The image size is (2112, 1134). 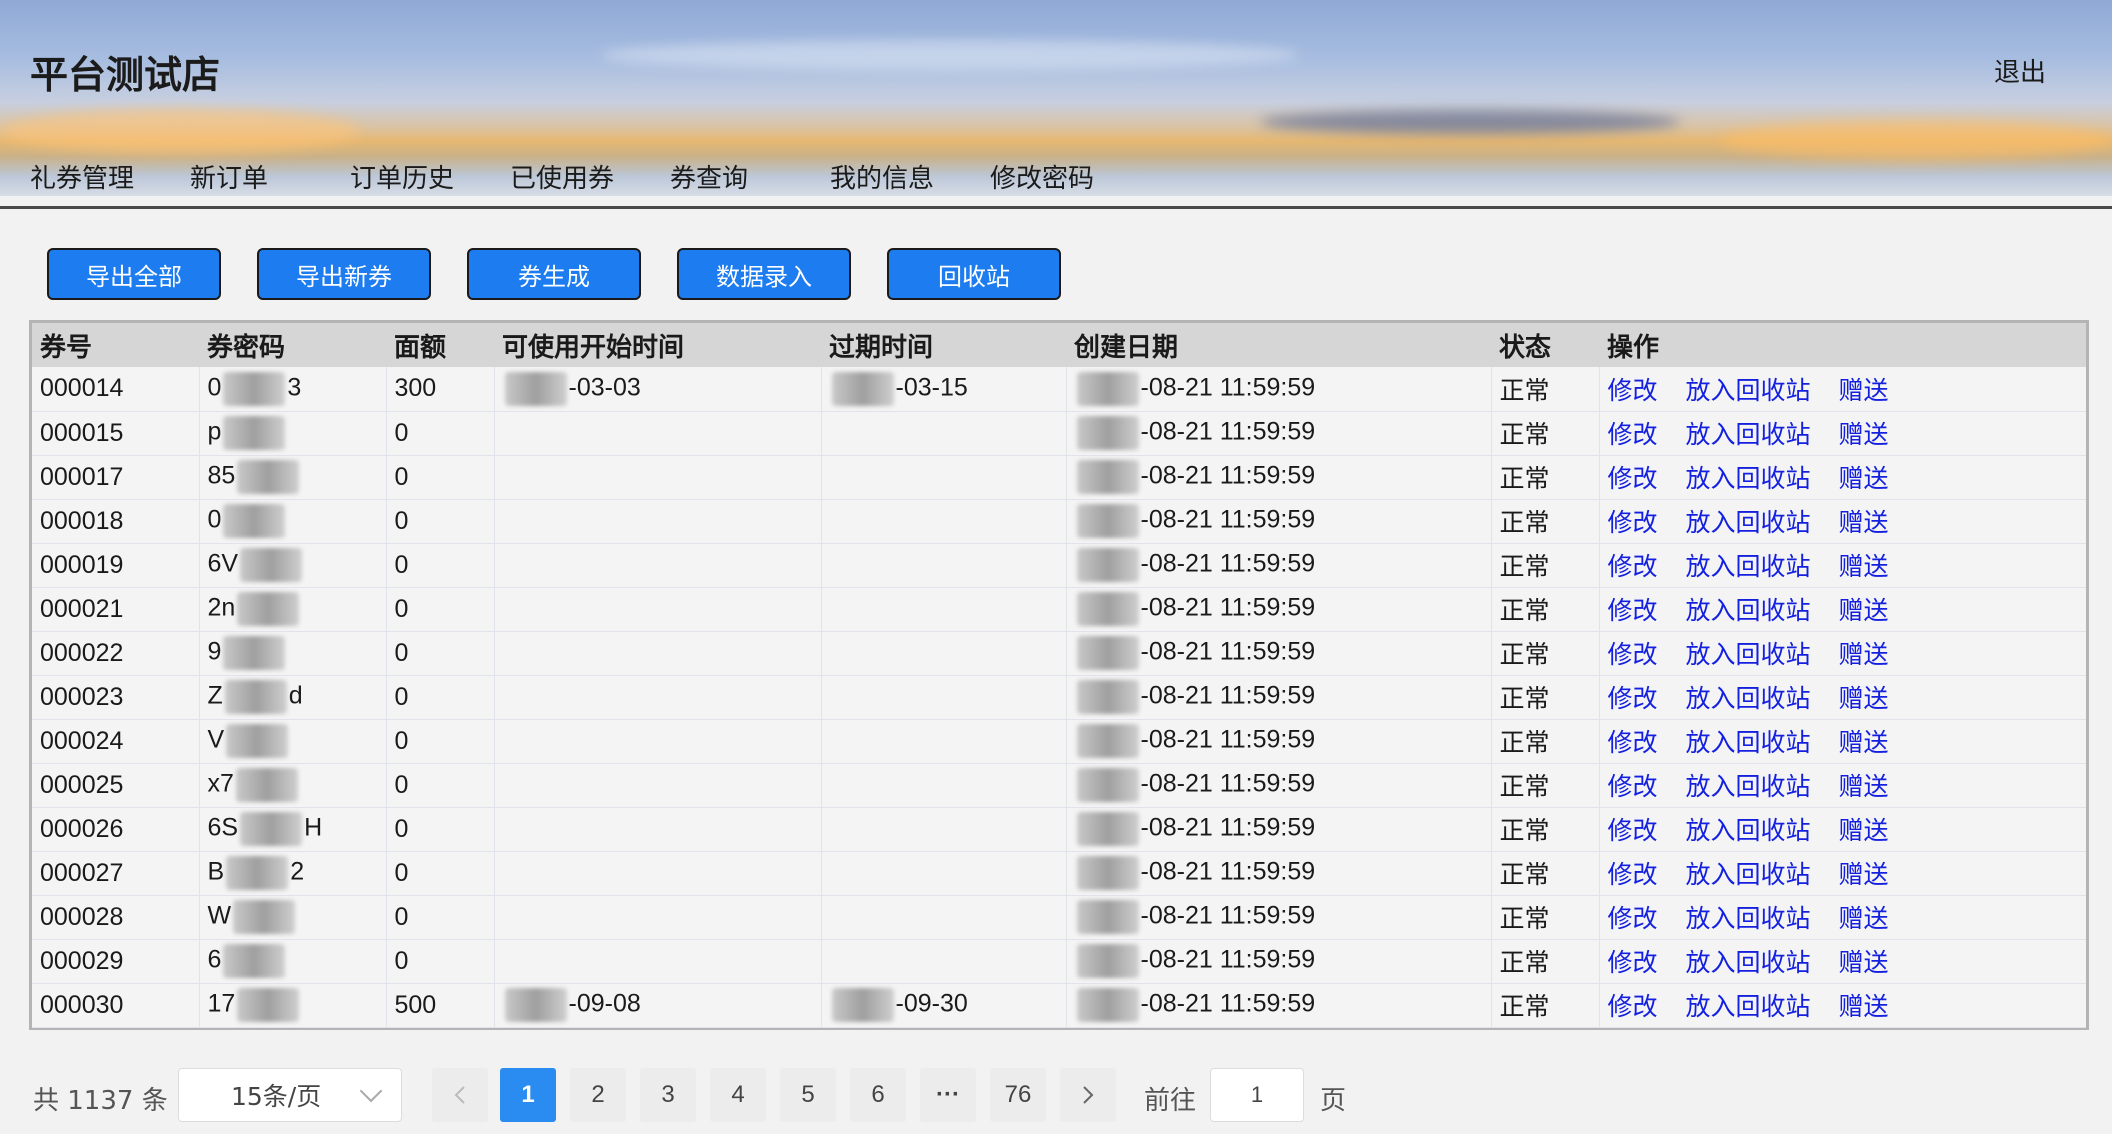 What do you see at coordinates (1088, 1095) in the screenshot?
I see `next-page-button` at bounding box center [1088, 1095].